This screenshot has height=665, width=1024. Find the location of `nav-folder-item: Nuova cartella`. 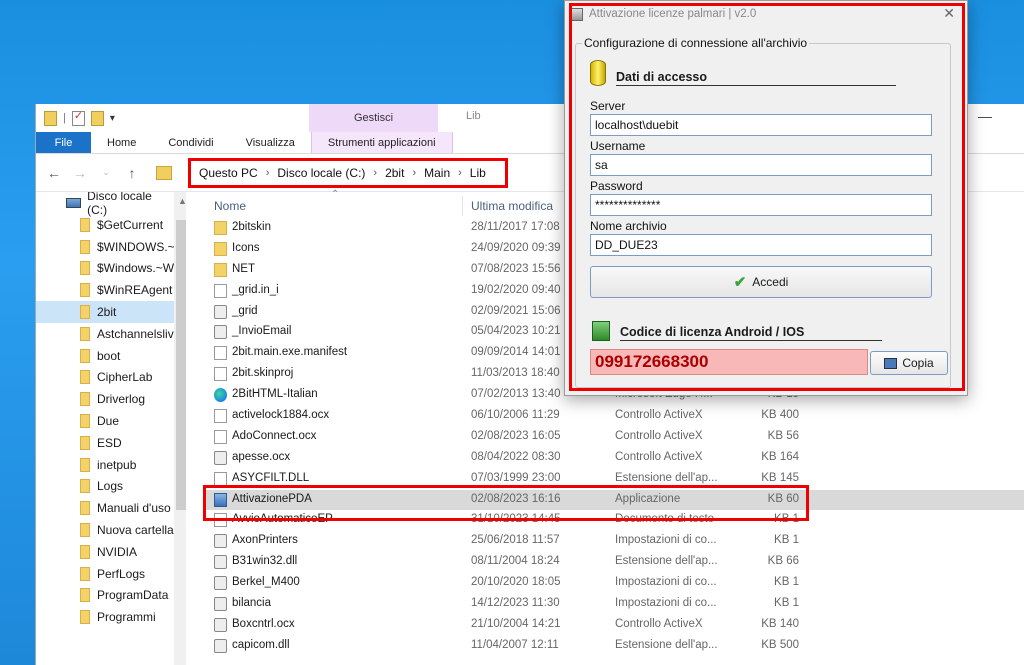

nav-folder-item: Nuova cartella is located at coordinates (111, 530).